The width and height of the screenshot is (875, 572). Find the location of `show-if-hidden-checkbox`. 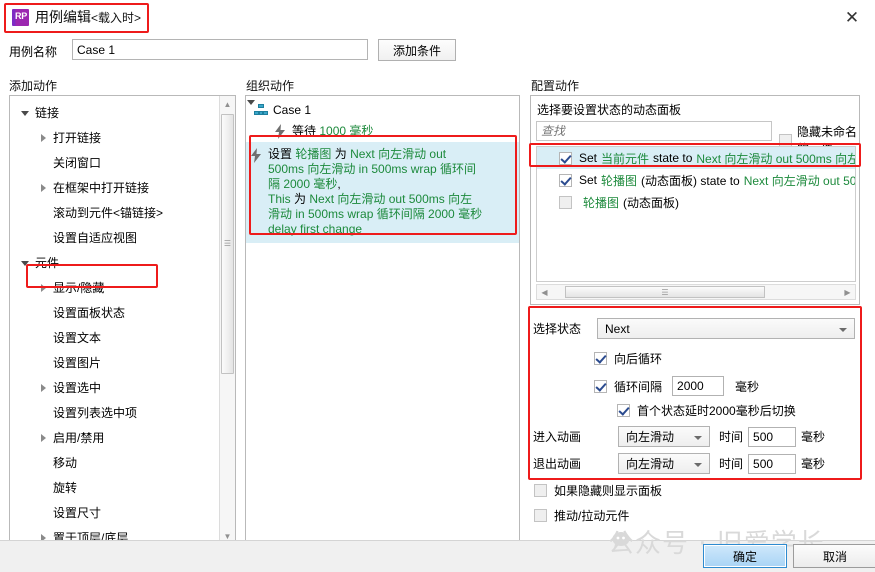

show-if-hidden-checkbox is located at coordinates (540, 490).